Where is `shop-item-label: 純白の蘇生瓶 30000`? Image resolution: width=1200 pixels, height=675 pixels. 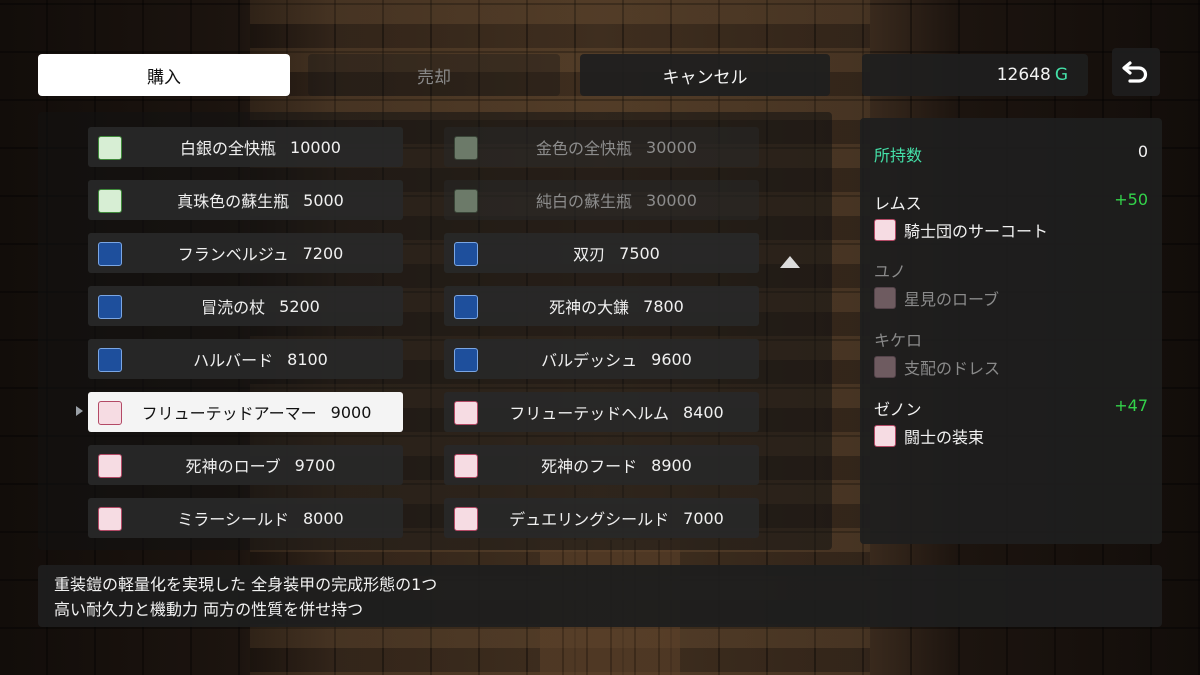
shop-item-label: 純白の蘇生瓶 30000 is located at coordinates (616, 200).